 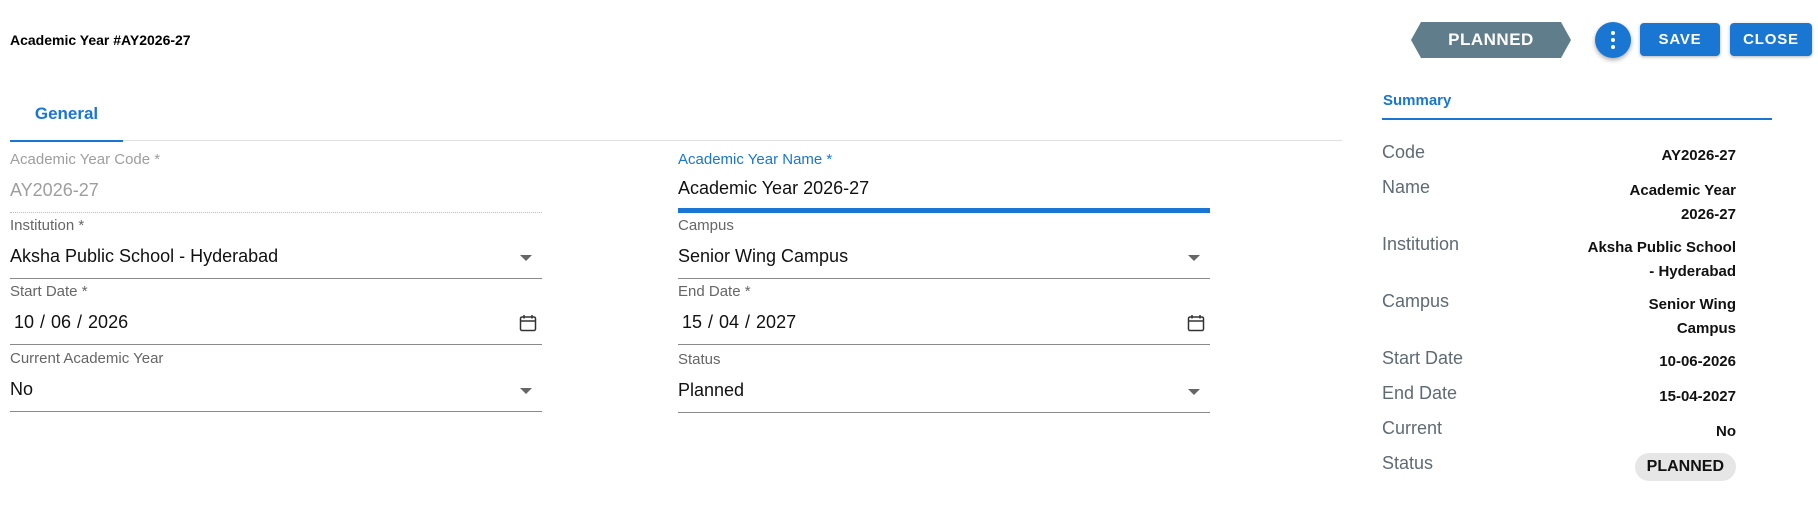 What do you see at coordinates (85, 159) in the screenshot?
I see `field-label: Academic Year Code *` at bounding box center [85, 159].